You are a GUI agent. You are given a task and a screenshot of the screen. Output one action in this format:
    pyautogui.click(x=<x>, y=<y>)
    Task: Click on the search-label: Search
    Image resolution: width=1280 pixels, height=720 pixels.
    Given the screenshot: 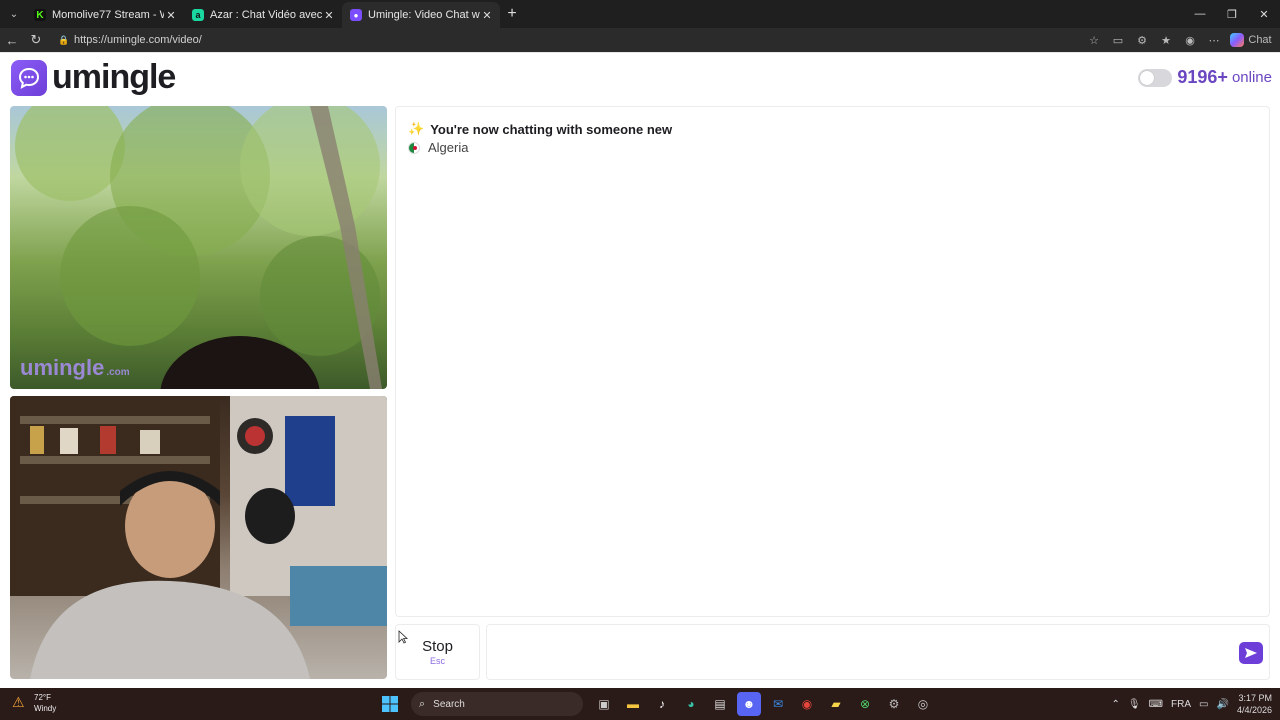 What is the action you would take?
    pyautogui.click(x=449, y=704)
    